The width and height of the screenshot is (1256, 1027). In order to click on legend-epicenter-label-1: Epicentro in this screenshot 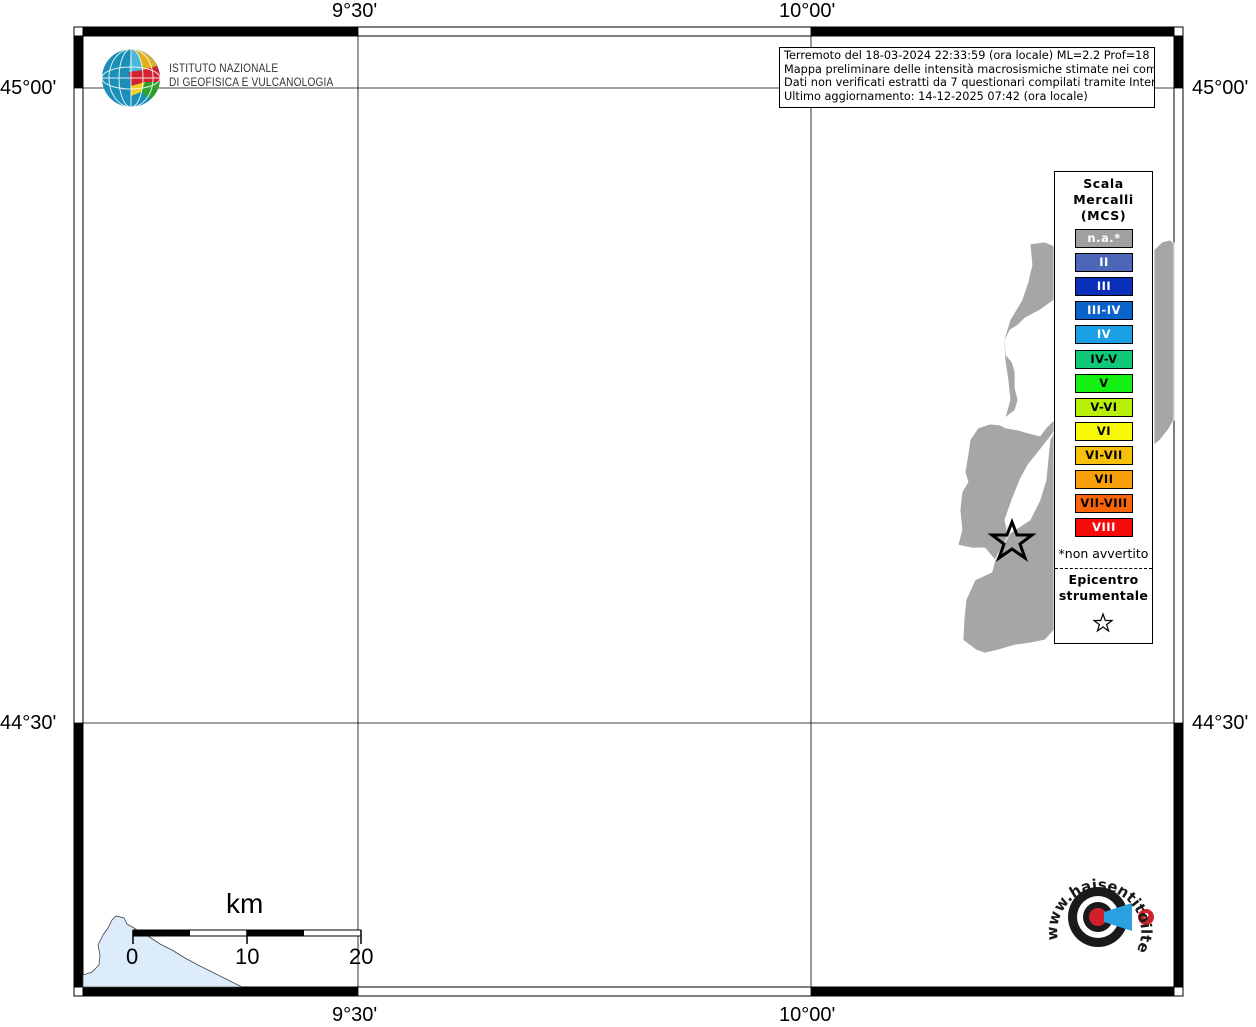, I will do `click(1103, 579)`.